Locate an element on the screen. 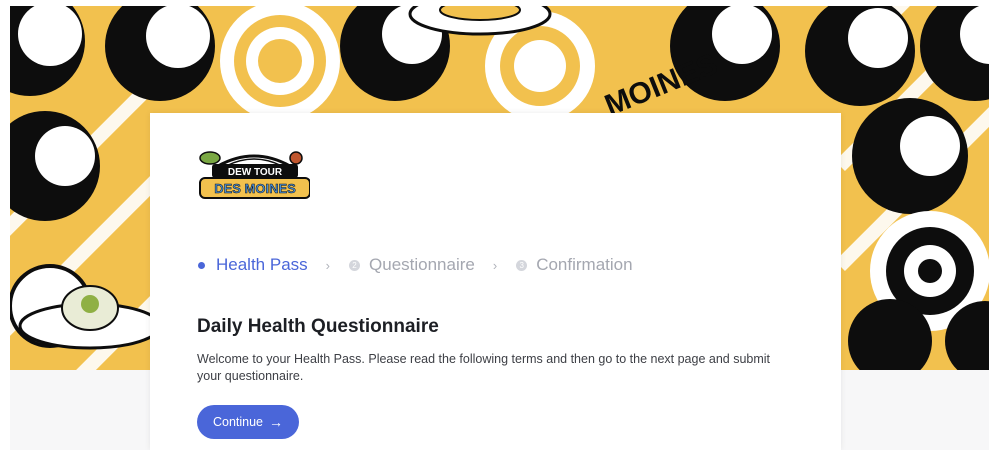 The height and width of the screenshot is (450, 989). continue-button: Continue → is located at coordinates (248, 422).